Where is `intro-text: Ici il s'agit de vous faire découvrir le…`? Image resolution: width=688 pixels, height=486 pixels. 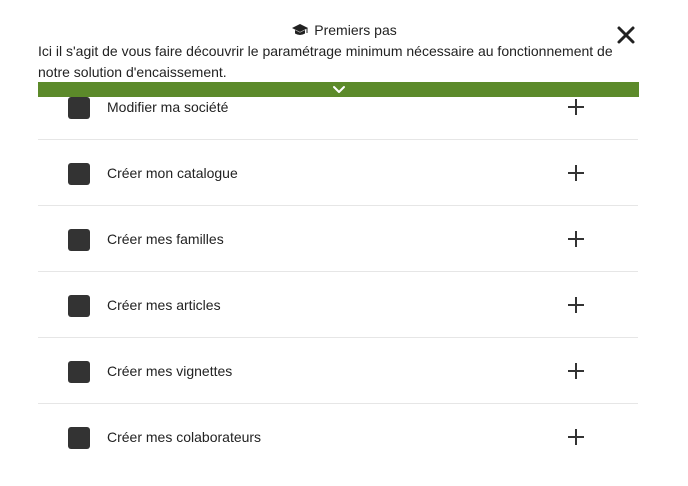
intro-text: Ici il s'agit de vous faire découvrir le… is located at coordinates (325, 61).